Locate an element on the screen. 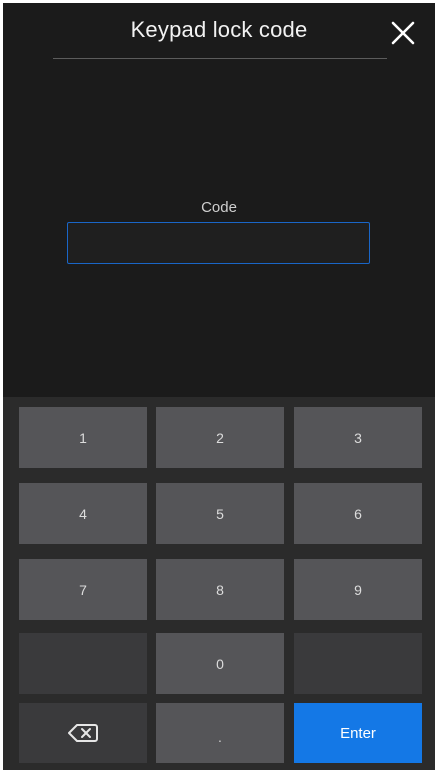  key-2: 2 is located at coordinates (220, 437).